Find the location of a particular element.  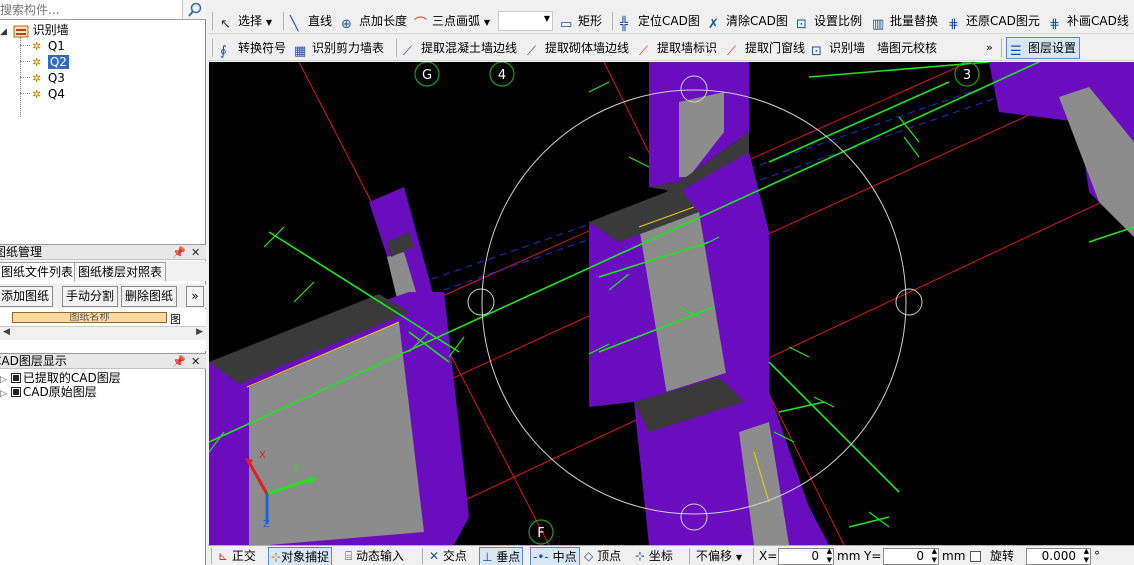

select-tool: ↖ 选择 ▼ is located at coordinates (246, 21).